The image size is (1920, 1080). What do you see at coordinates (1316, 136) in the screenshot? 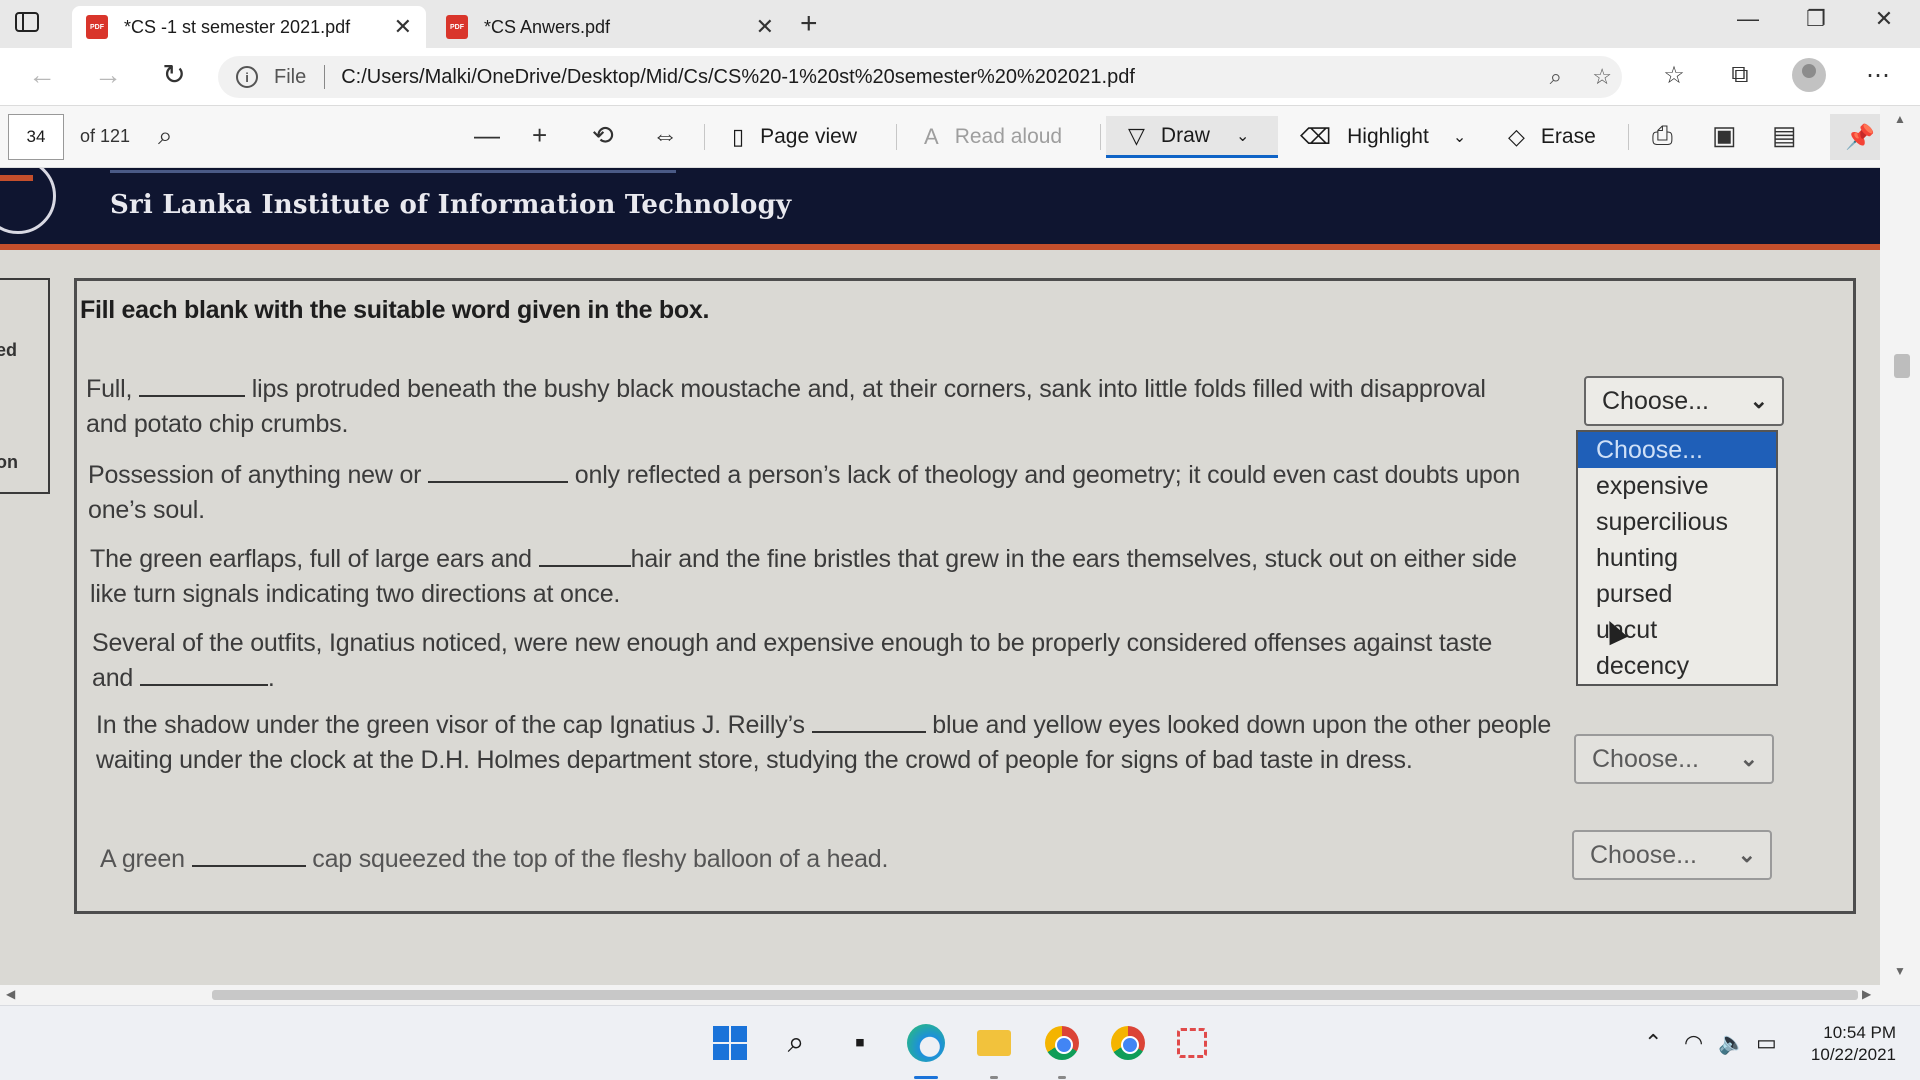
I see `highlight-icon: ⌫` at bounding box center [1316, 136].